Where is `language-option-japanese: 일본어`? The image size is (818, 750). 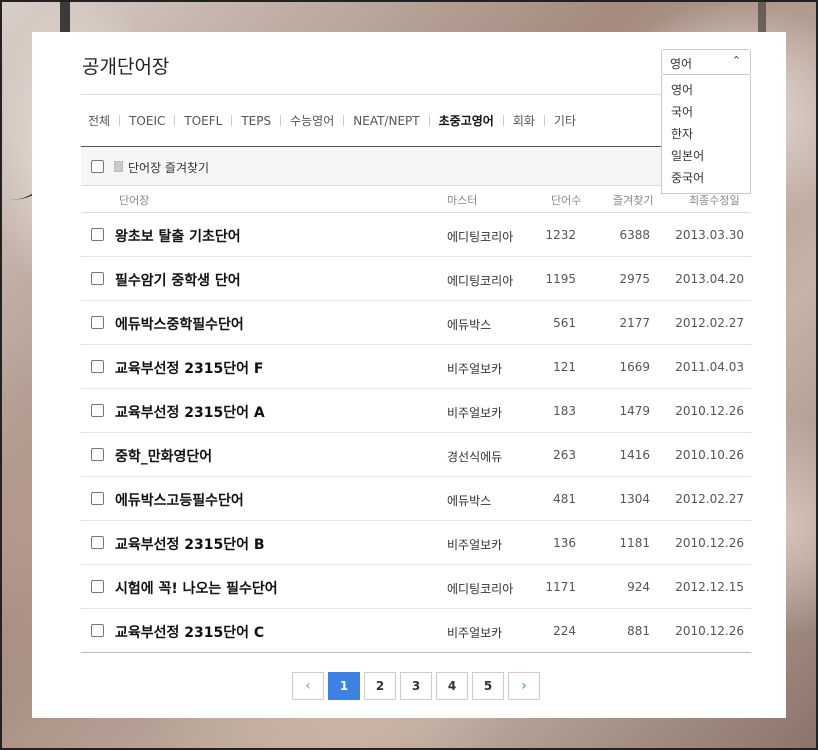
language-option-japanese: 일본어 is located at coordinates (706, 156).